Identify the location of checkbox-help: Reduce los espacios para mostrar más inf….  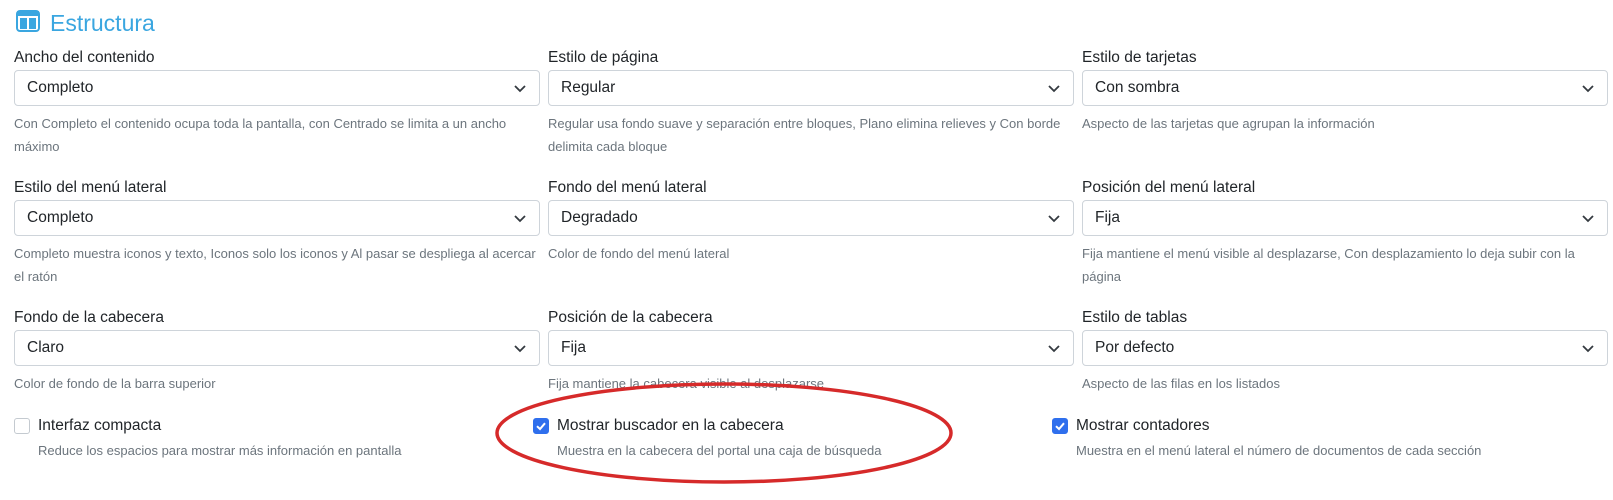
(220, 450).